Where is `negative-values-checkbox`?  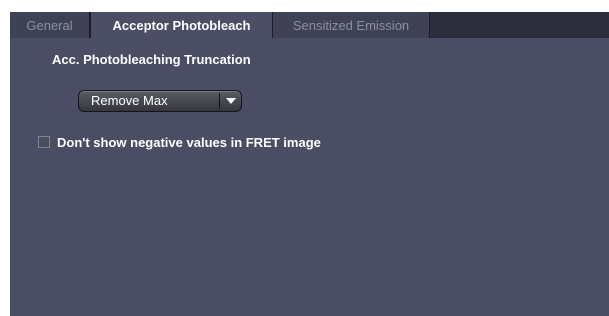
negative-values-checkbox is located at coordinates (44, 142).